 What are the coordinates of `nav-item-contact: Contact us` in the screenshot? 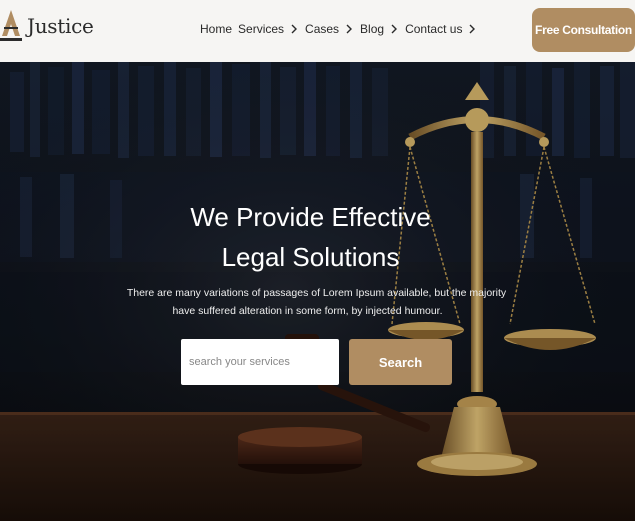 It's located at (441, 29).